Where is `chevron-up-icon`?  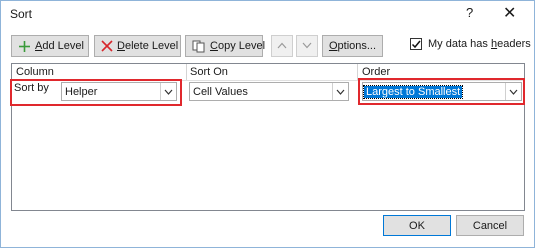
chevron-up-icon is located at coordinates (282, 46).